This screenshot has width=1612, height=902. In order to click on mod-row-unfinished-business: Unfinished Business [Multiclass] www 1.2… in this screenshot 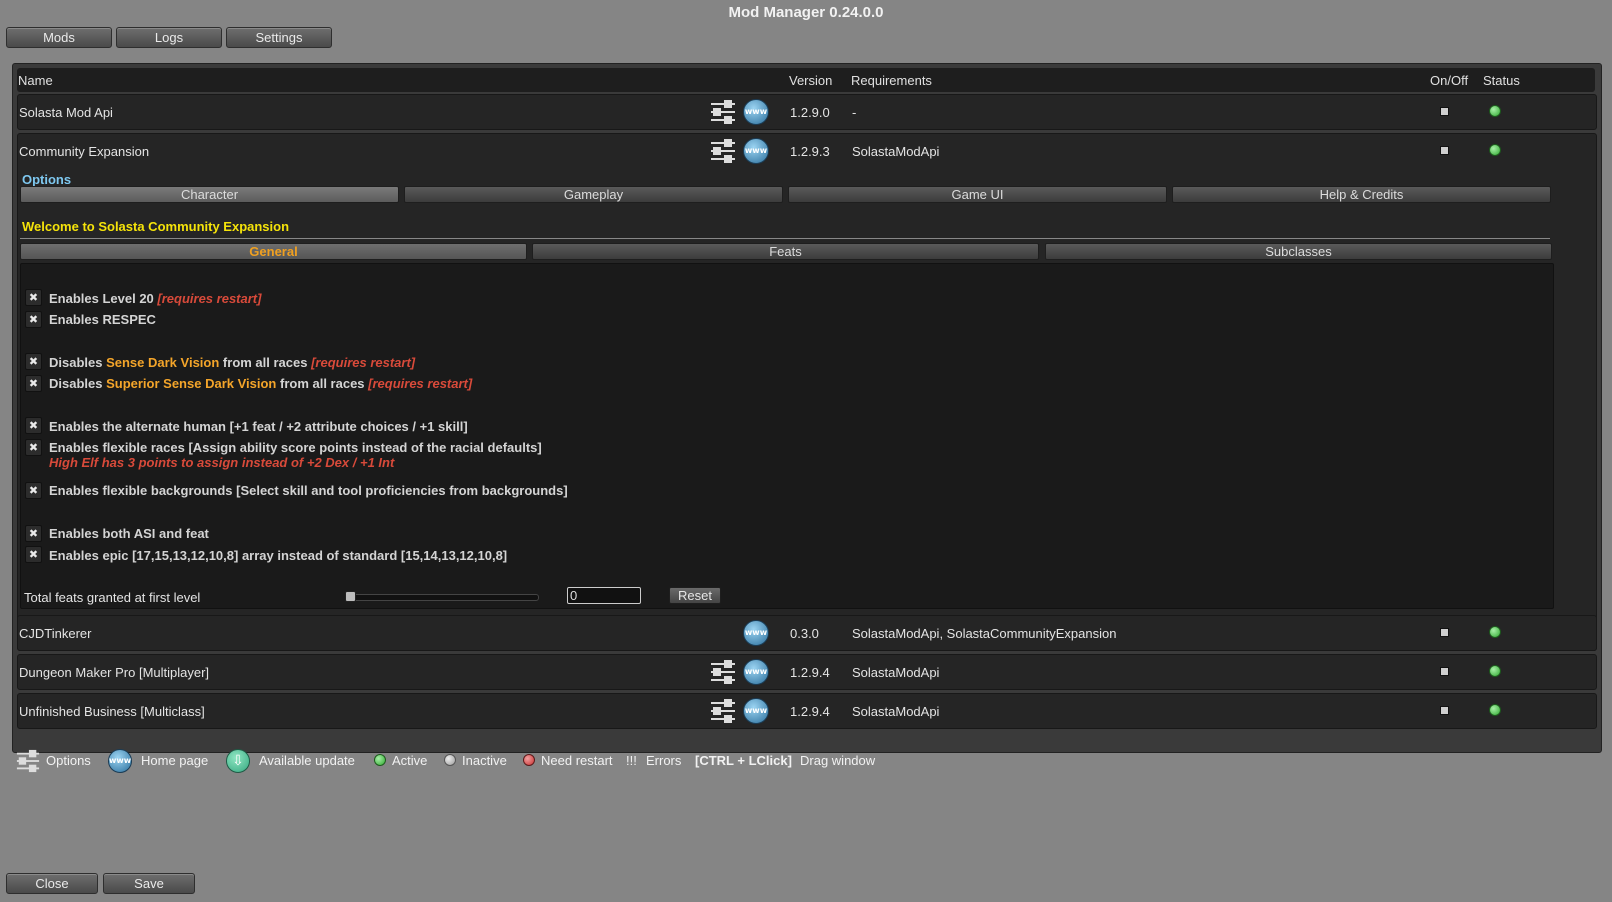, I will do `click(807, 711)`.